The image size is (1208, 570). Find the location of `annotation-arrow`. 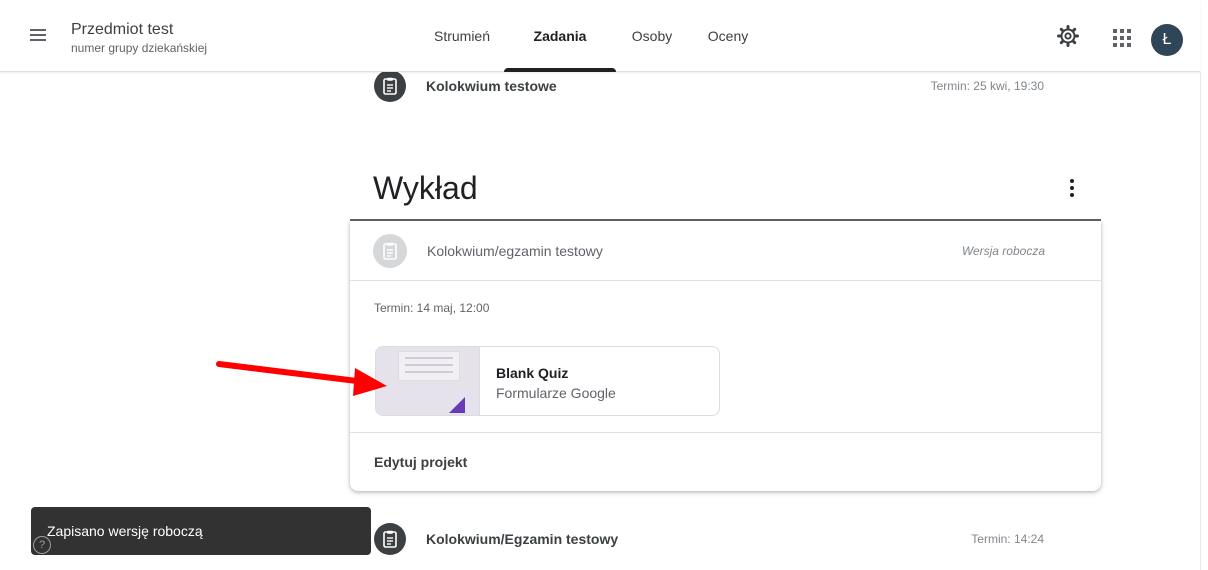

annotation-arrow is located at coordinates (301, 378).